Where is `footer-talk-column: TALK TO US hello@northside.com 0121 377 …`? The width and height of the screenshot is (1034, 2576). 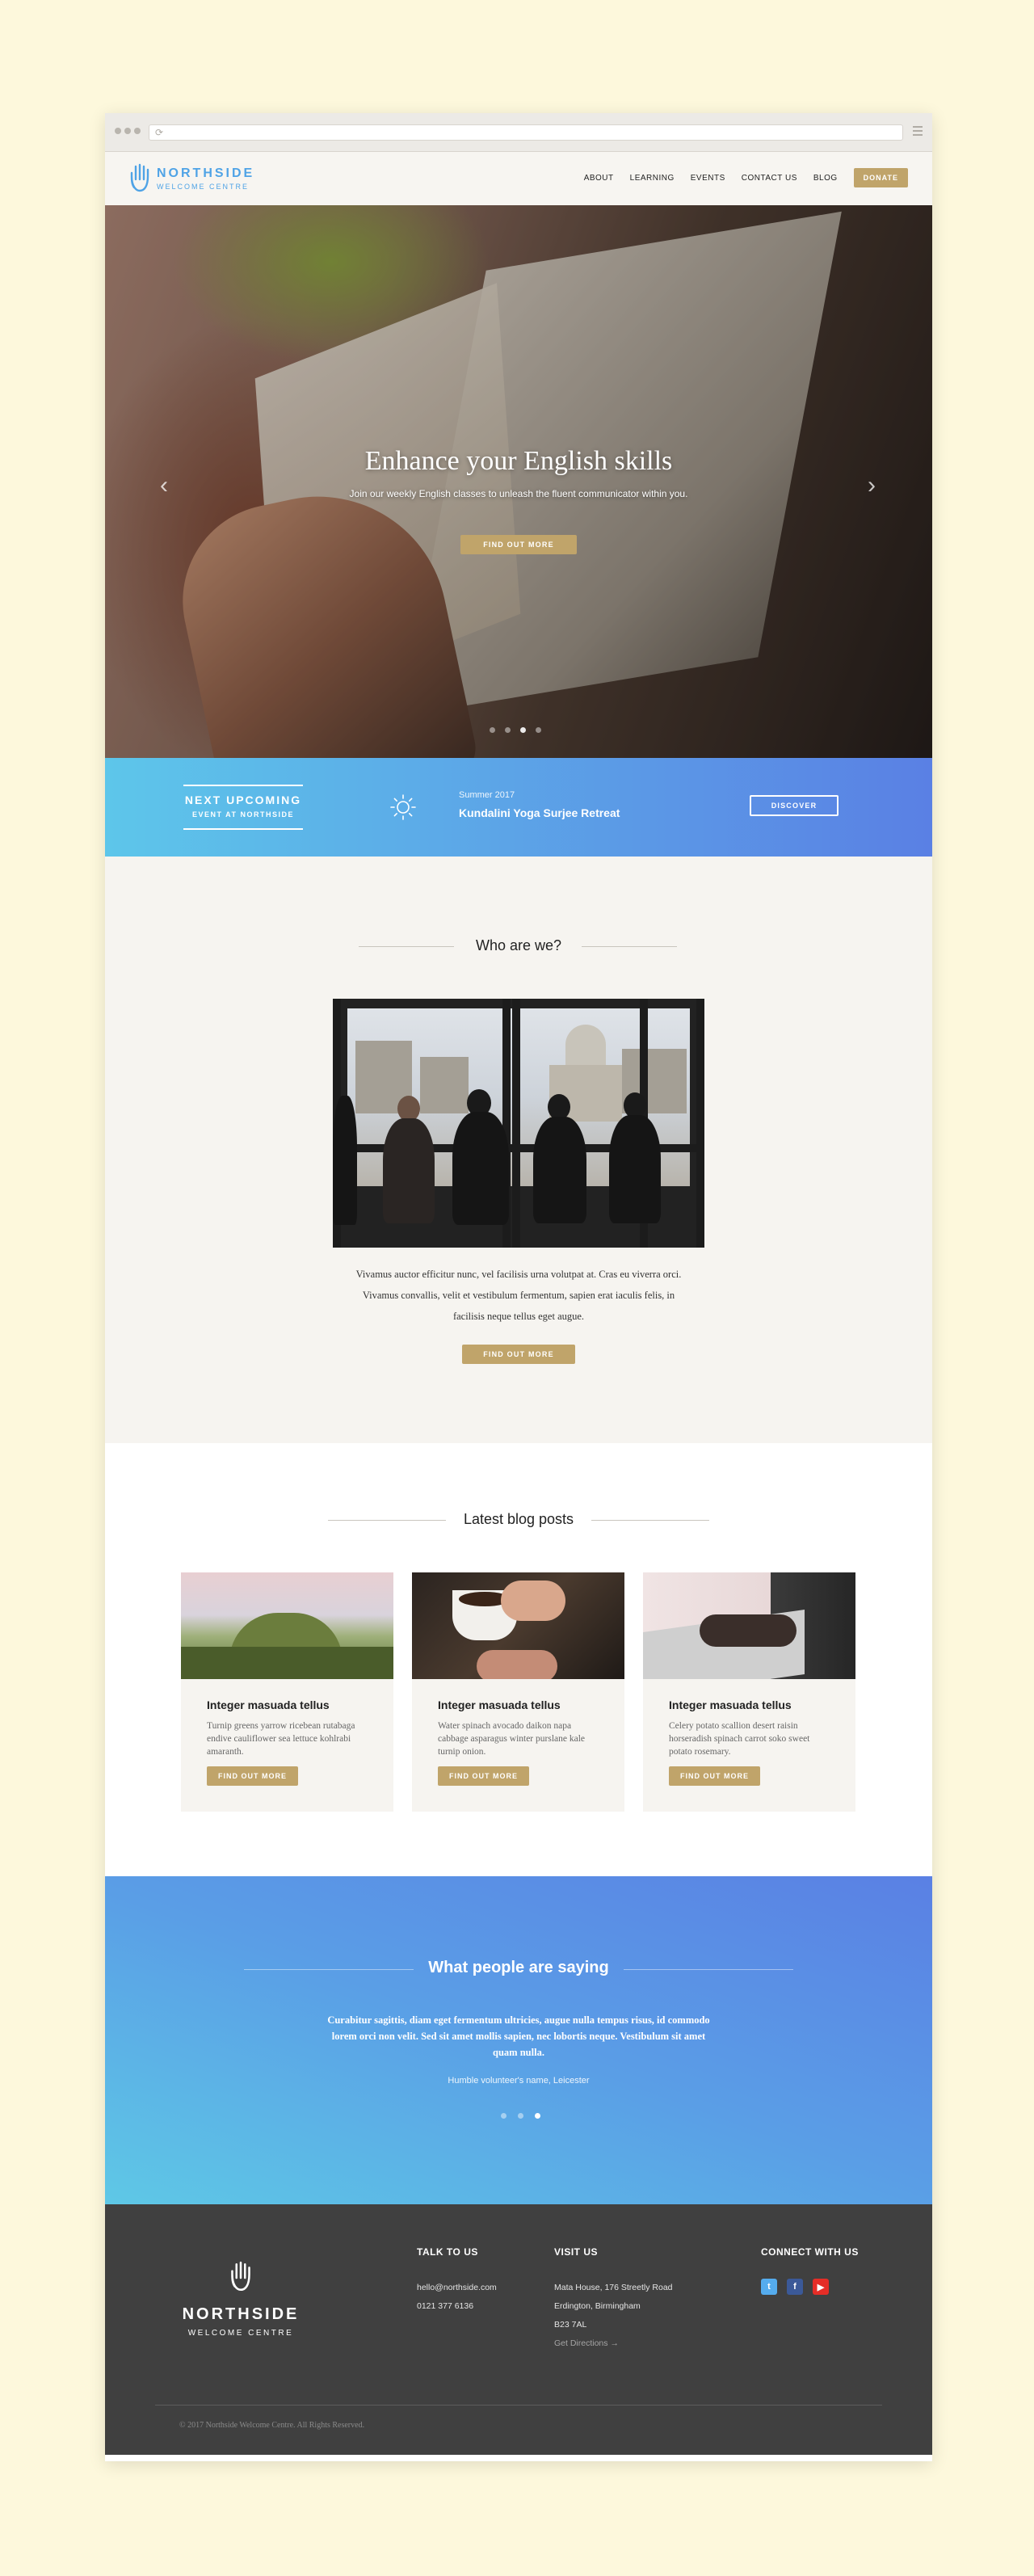 footer-talk-column: TALK TO US hello@northside.com 0121 377 … is located at coordinates (457, 2281).